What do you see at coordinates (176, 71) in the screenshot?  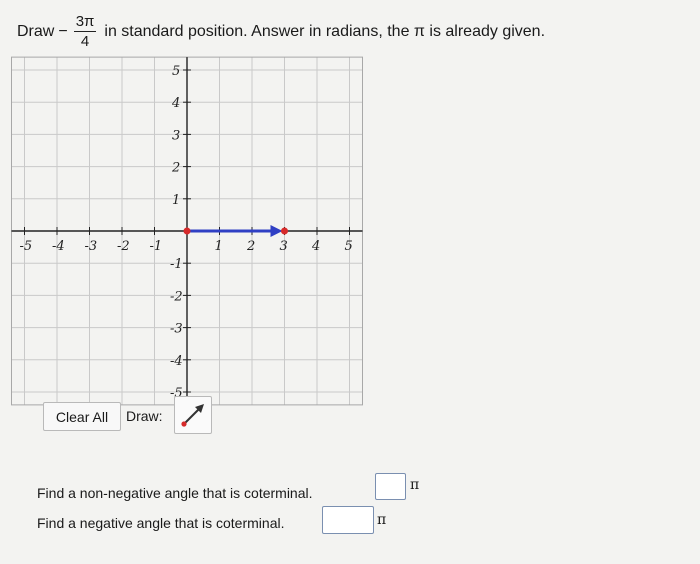 I see `y-tick-label: 5` at bounding box center [176, 71].